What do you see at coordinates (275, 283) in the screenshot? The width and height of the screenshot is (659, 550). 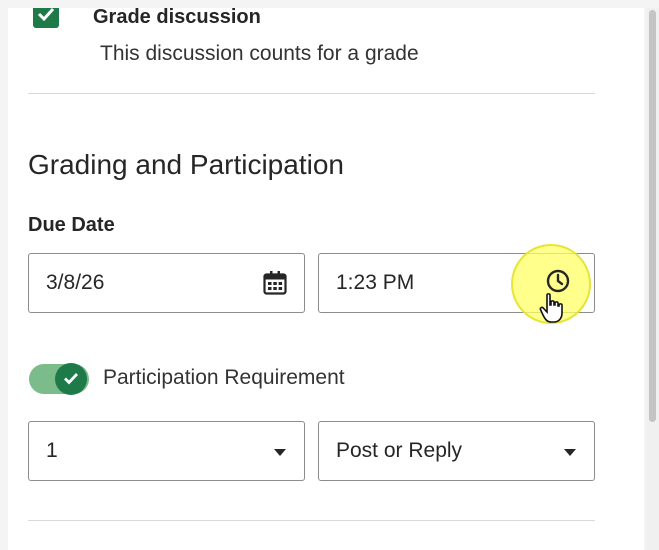 I see `calendar-icon` at bounding box center [275, 283].